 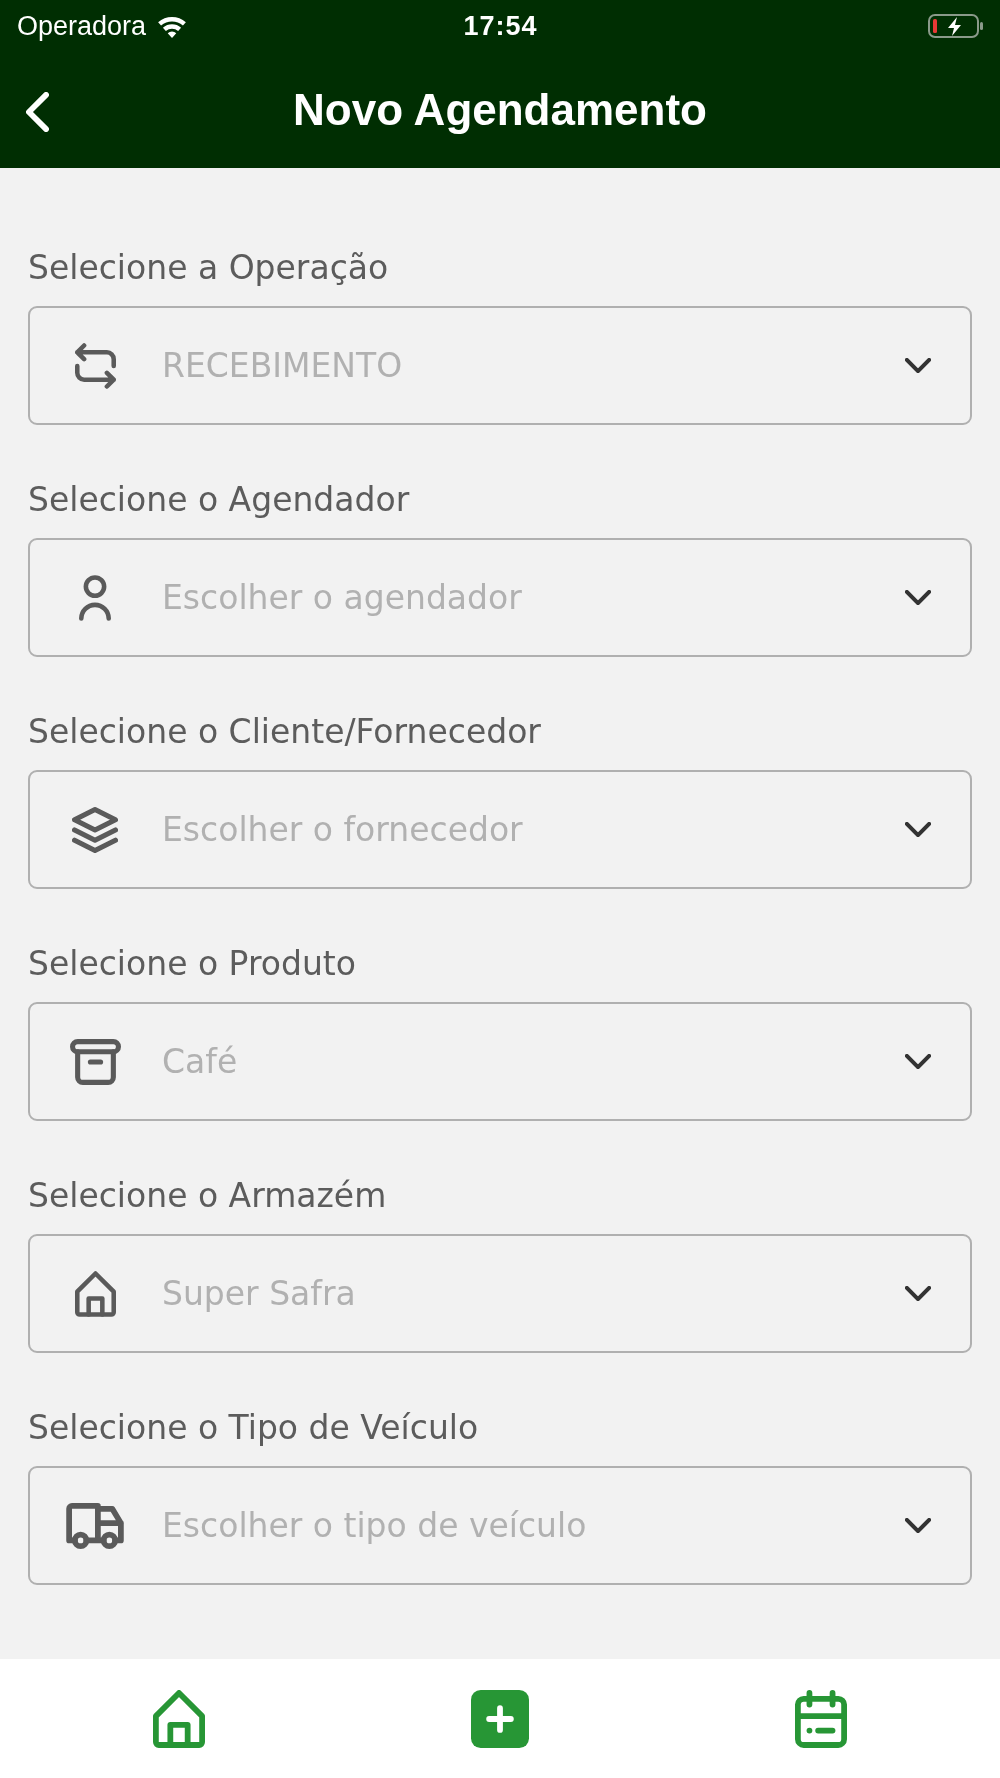 I want to click on person-icon, so click(x=95, y=597).